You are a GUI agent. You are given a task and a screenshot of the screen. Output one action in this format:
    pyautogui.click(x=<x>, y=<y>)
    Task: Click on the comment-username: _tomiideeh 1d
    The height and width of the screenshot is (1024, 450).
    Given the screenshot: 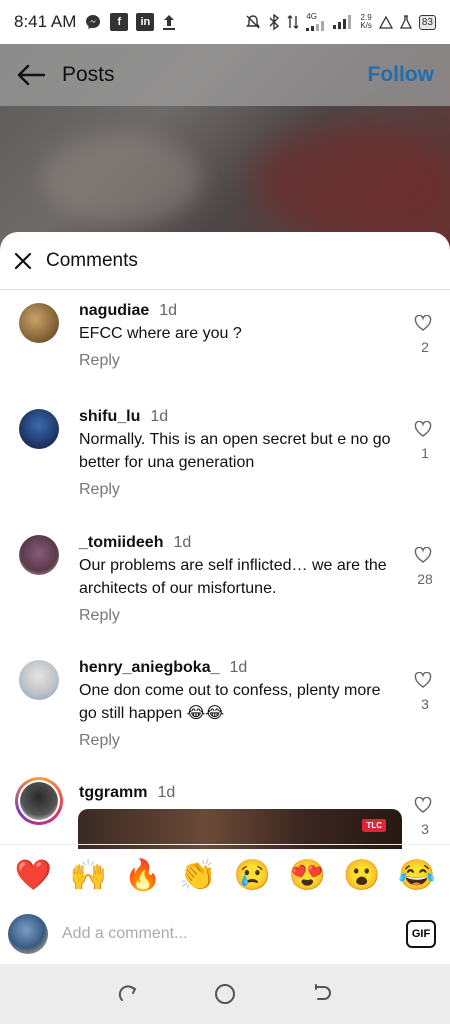 What is the action you would take?
    pyautogui.click(x=135, y=543)
    